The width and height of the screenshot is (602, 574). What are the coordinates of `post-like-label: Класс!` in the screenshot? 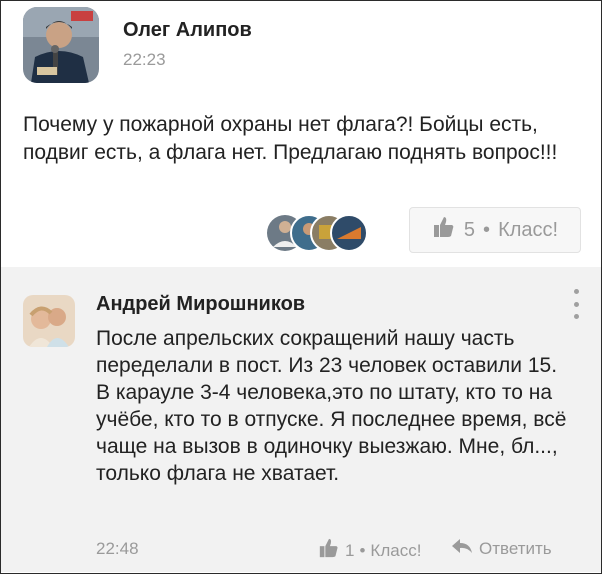 It's located at (528, 229).